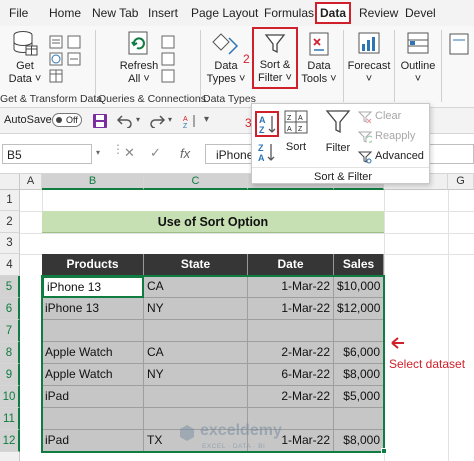 This screenshot has width=474, height=461. Describe the element at coordinates (359, 353) in the screenshot. I see `cell-sales: $6,000` at that location.